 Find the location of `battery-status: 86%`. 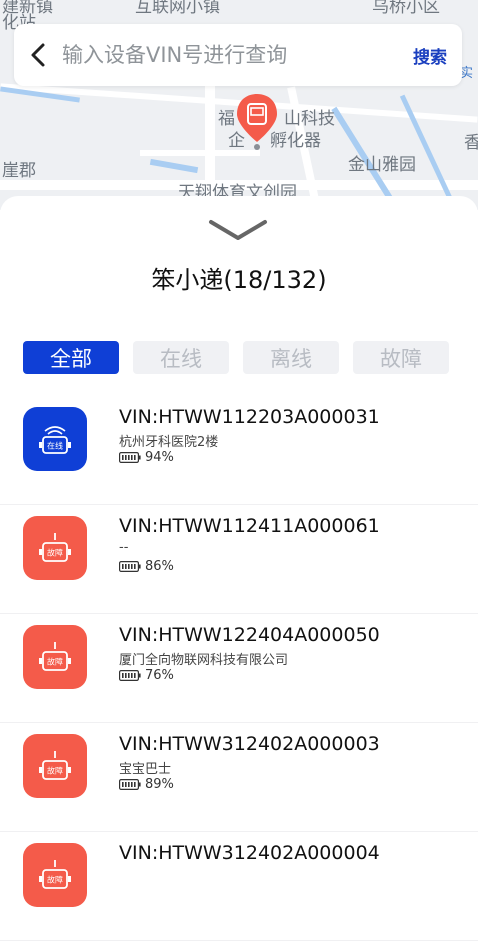

battery-status: 86% is located at coordinates (146, 566).